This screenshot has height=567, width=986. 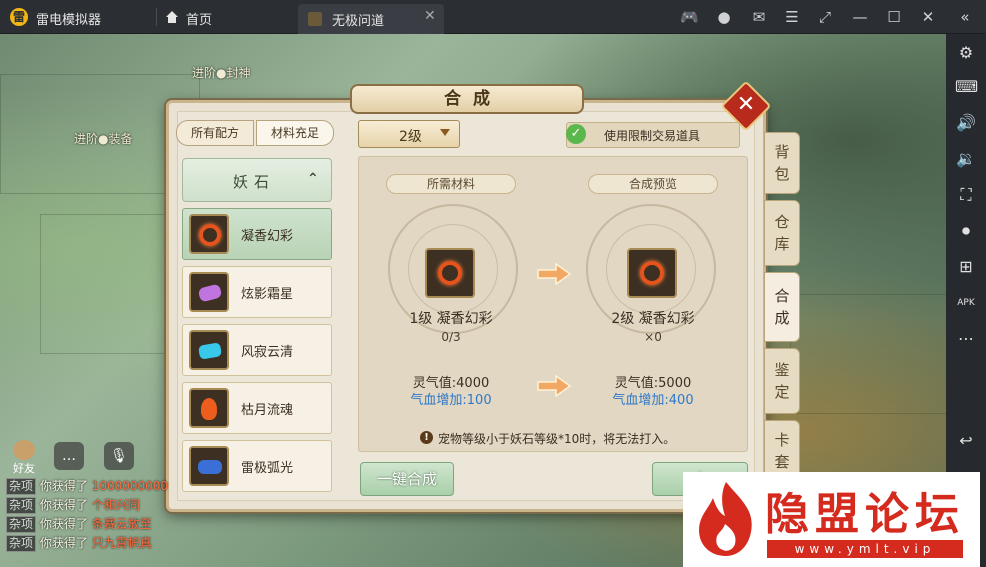 I want to click on chat-extra: 个和兴同, so click(x=115, y=505).